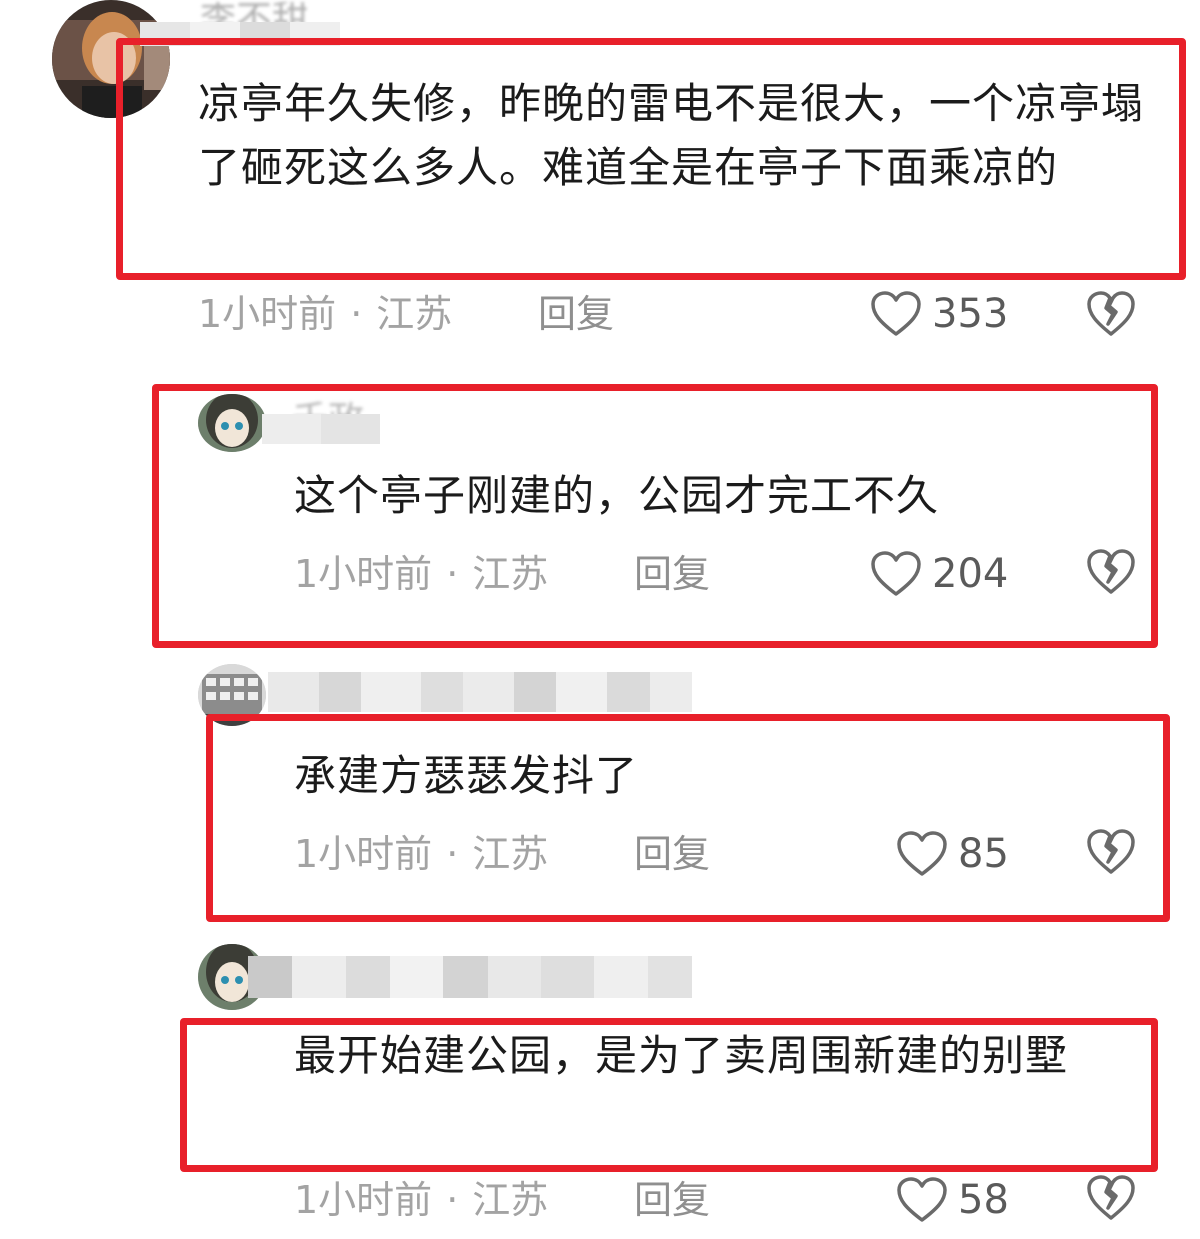 The width and height of the screenshot is (1200, 1239). Describe the element at coordinates (983, 1200) in the screenshot. I see `like-count: 58` at that location.